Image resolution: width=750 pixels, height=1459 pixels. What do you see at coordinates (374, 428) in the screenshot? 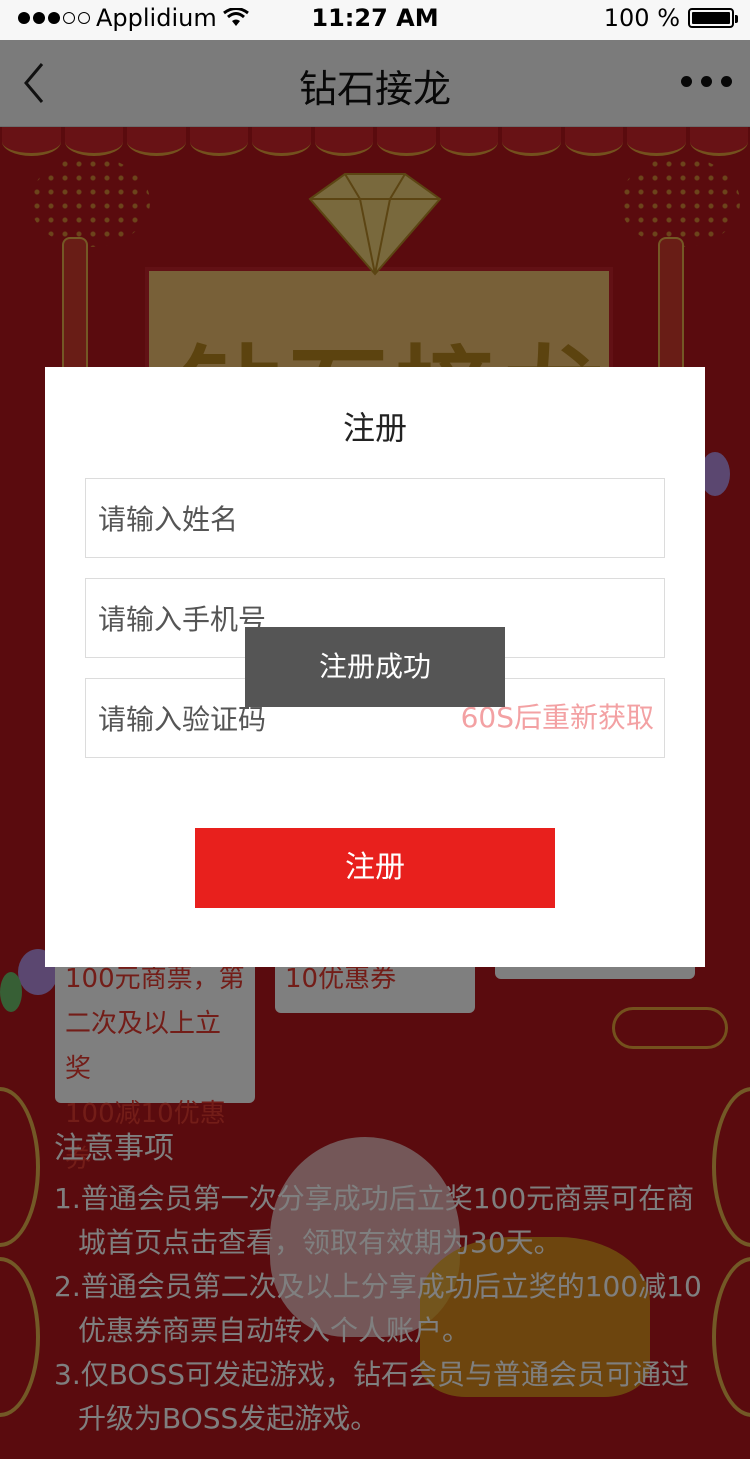
I see `dialog-title: 注册` at bounding box center [374, 428].